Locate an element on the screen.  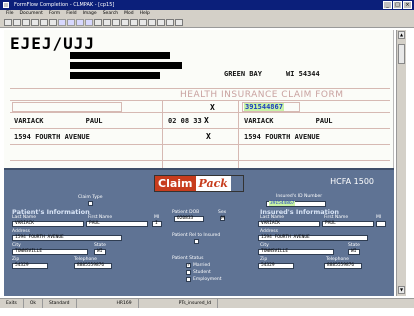
reject-icon is located at coordinates (170, 22).